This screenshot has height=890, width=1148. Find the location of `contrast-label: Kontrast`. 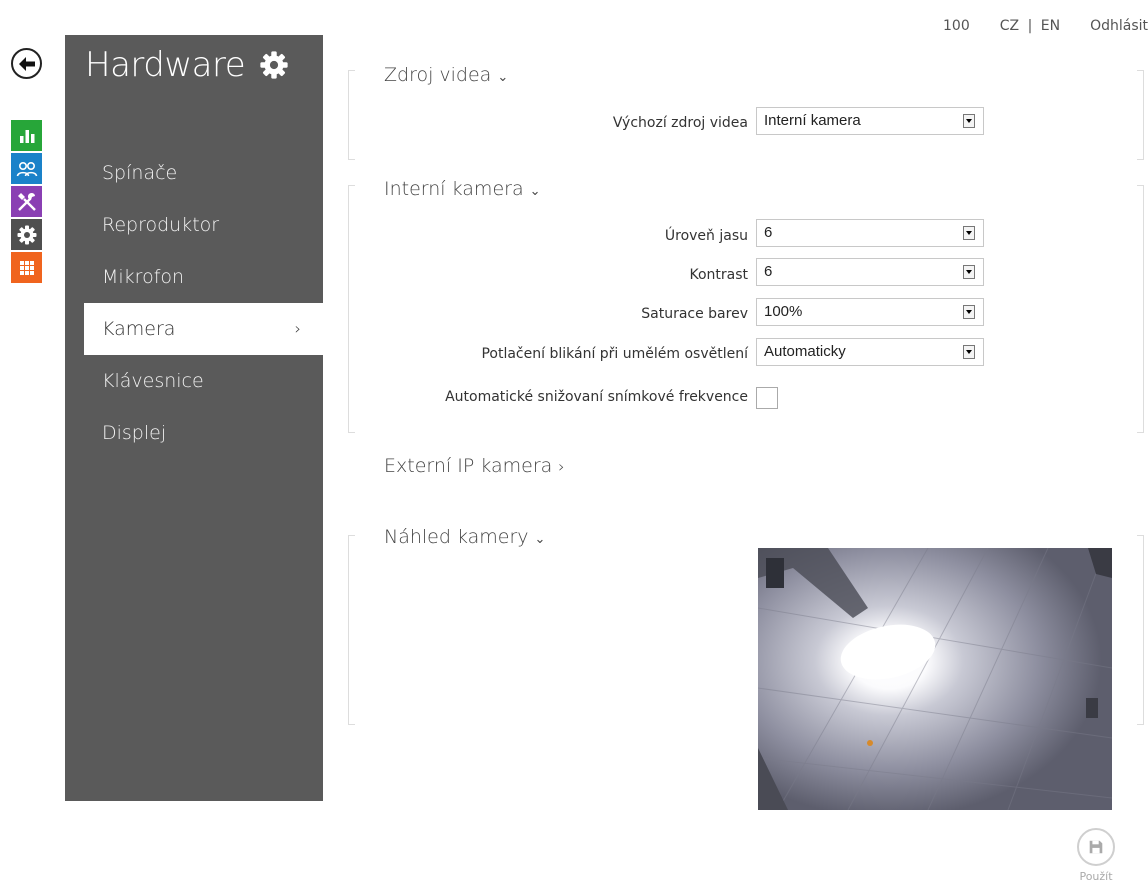

contrast-label: Kontrast is located at coordinates (718, 275).